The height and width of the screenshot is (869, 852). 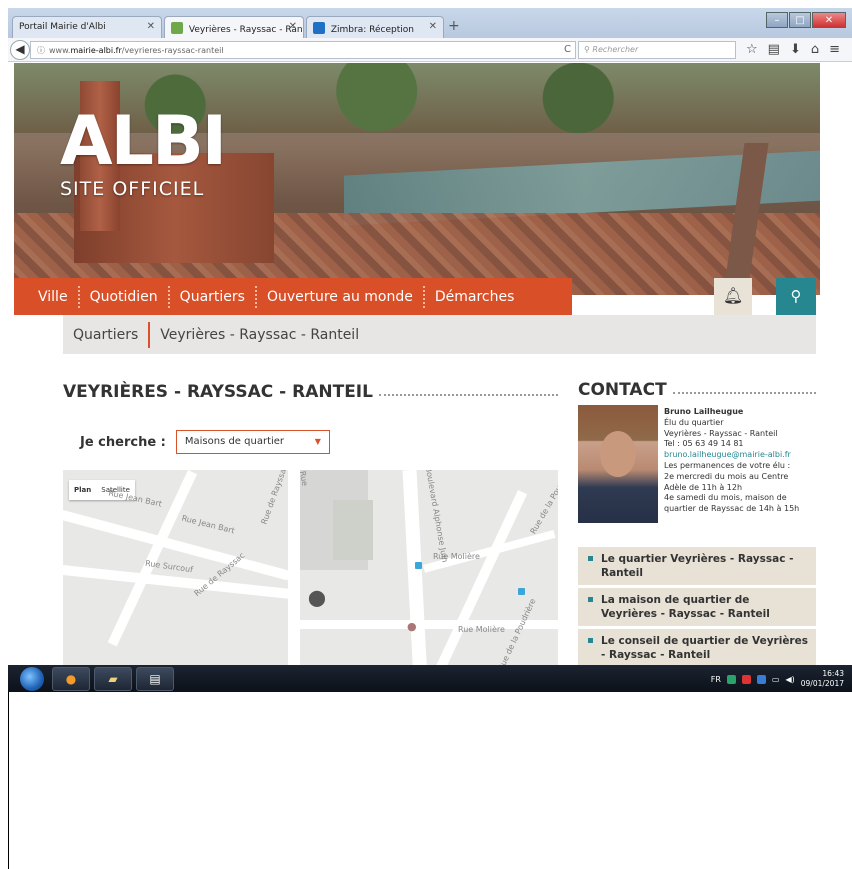 What do you see at coordinates (260, 334) in the screenshot?
I see `breadcrumb-current: Veyrières - Rayssac - Ranteil` at bounding box center [260, 334].